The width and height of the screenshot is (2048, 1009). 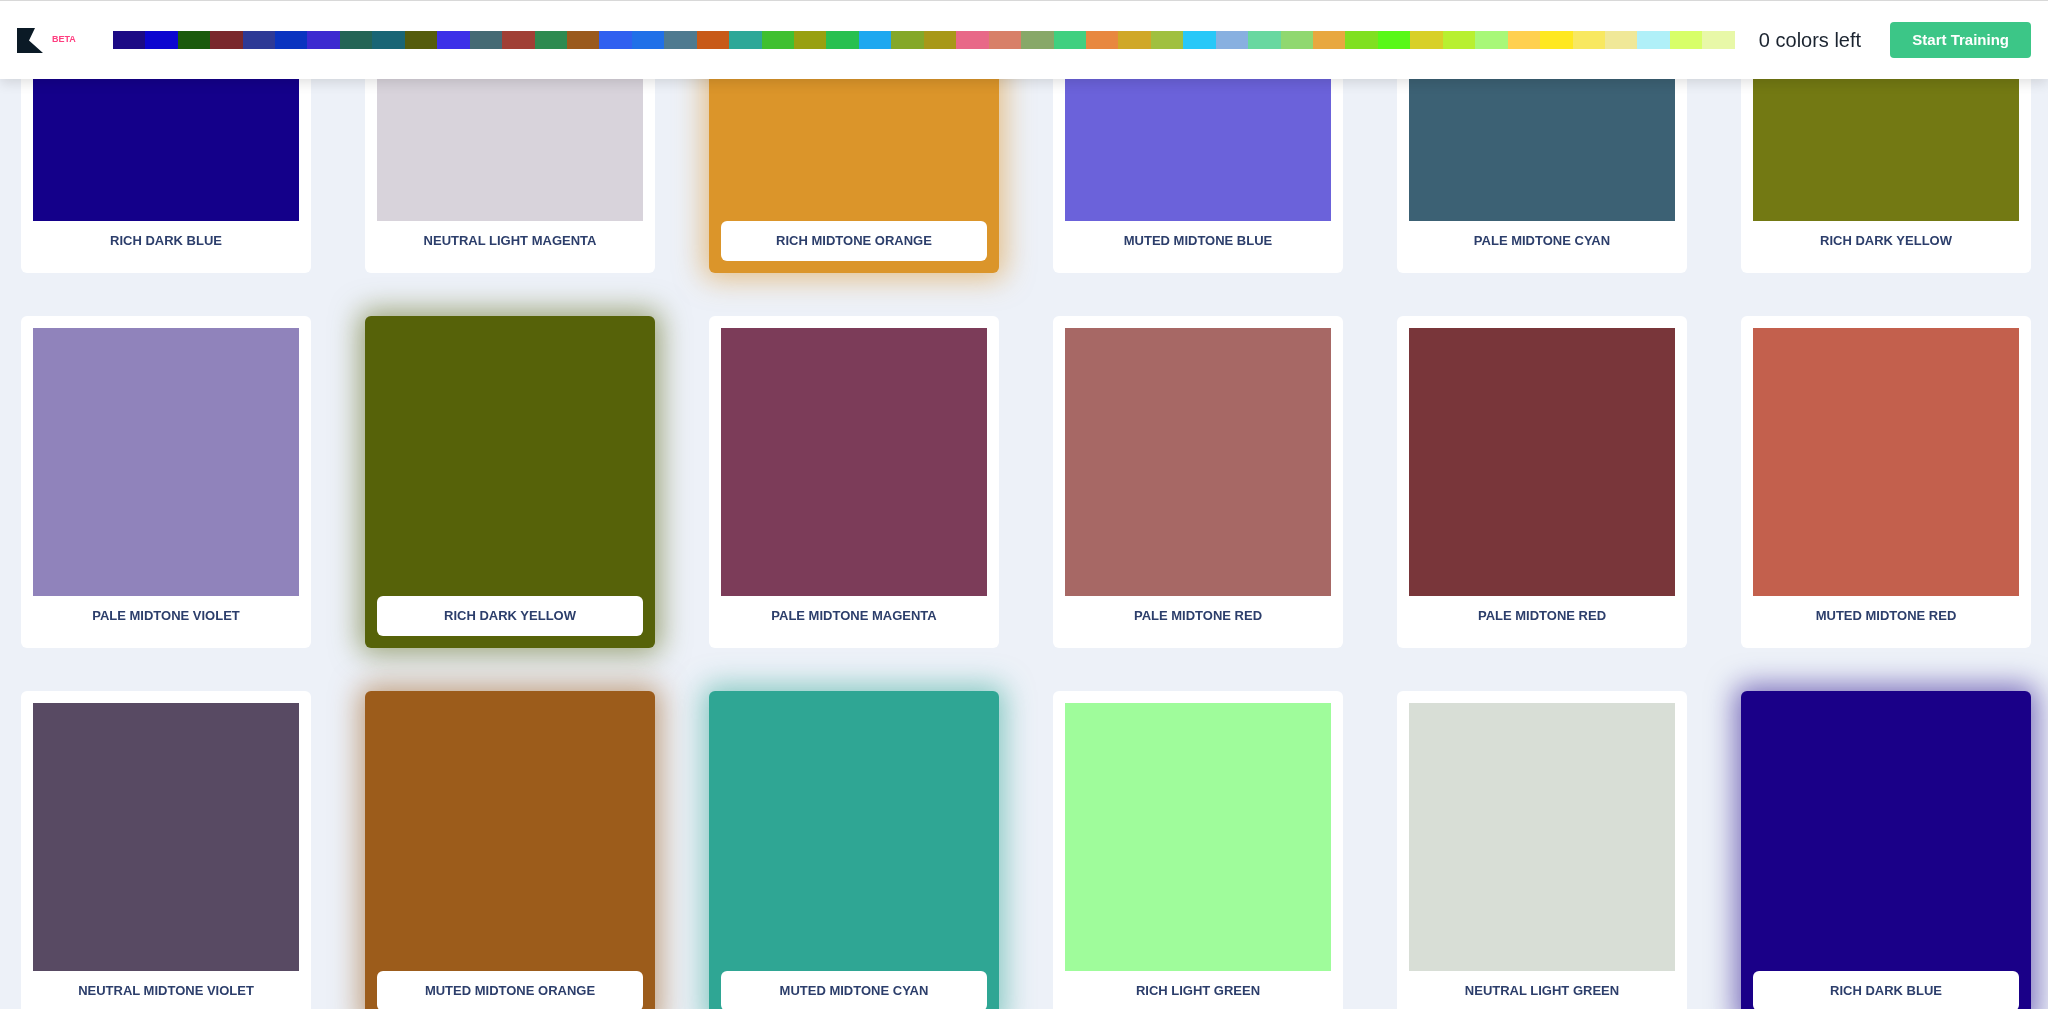 What do you see at coordinates (854, 176) in the screenshot?
I see `selected-color-card: RICH MIDTONE ORANGE` at bounding box center [854, 176].